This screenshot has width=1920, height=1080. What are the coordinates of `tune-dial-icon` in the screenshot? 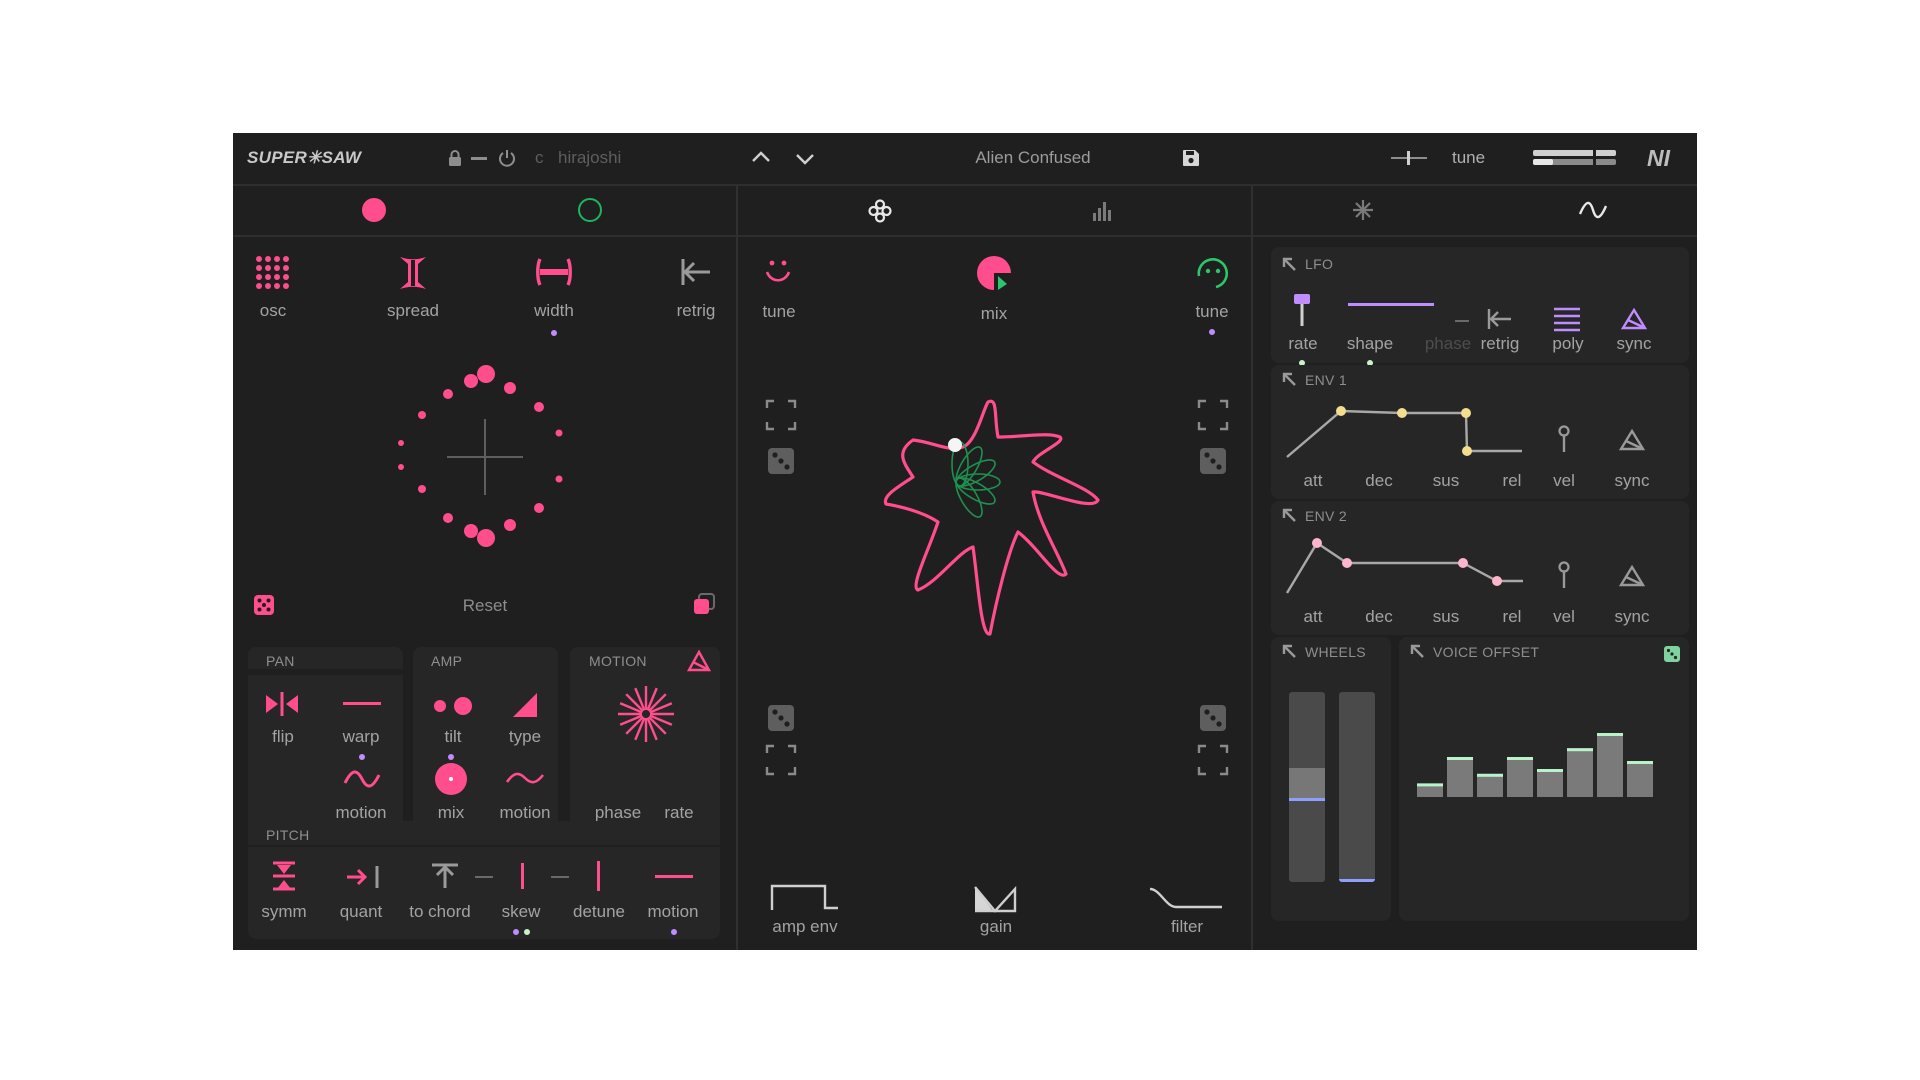 It's located at (1213, 275).